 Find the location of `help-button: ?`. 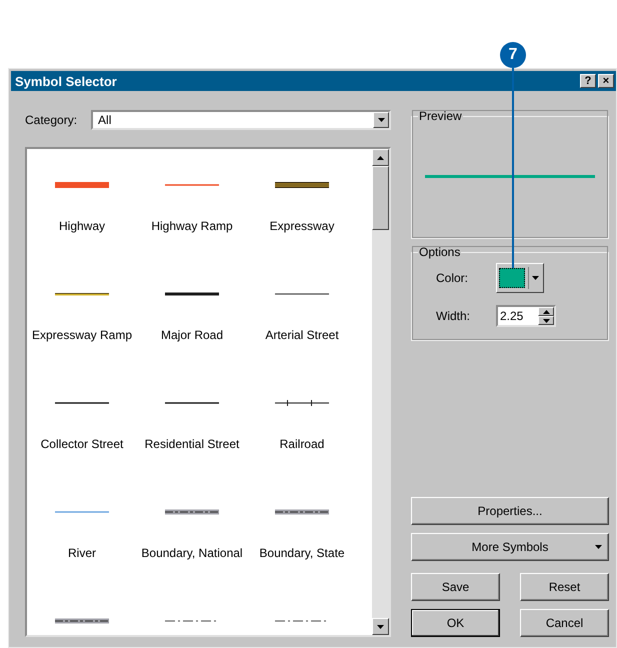

help-button: ? is located at coordinates (588, 81).